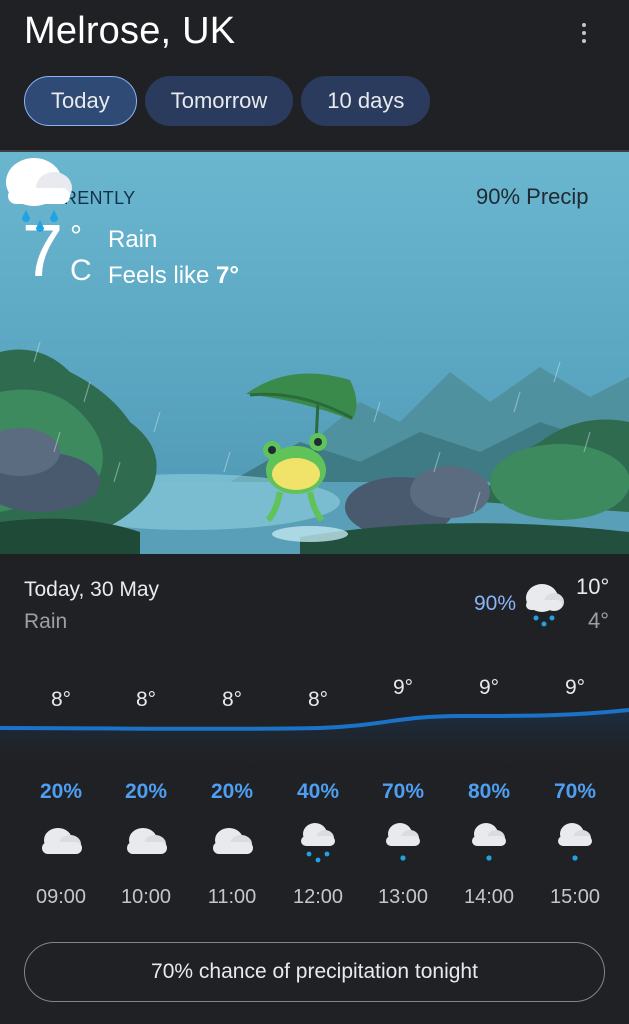 The width and height of the screenshot is (629, 1024). What do you see at coordinates (219, 101) in the screenshot?
I see `tab-tomorrow: Tomorrow` at bounding box center [219, 101].